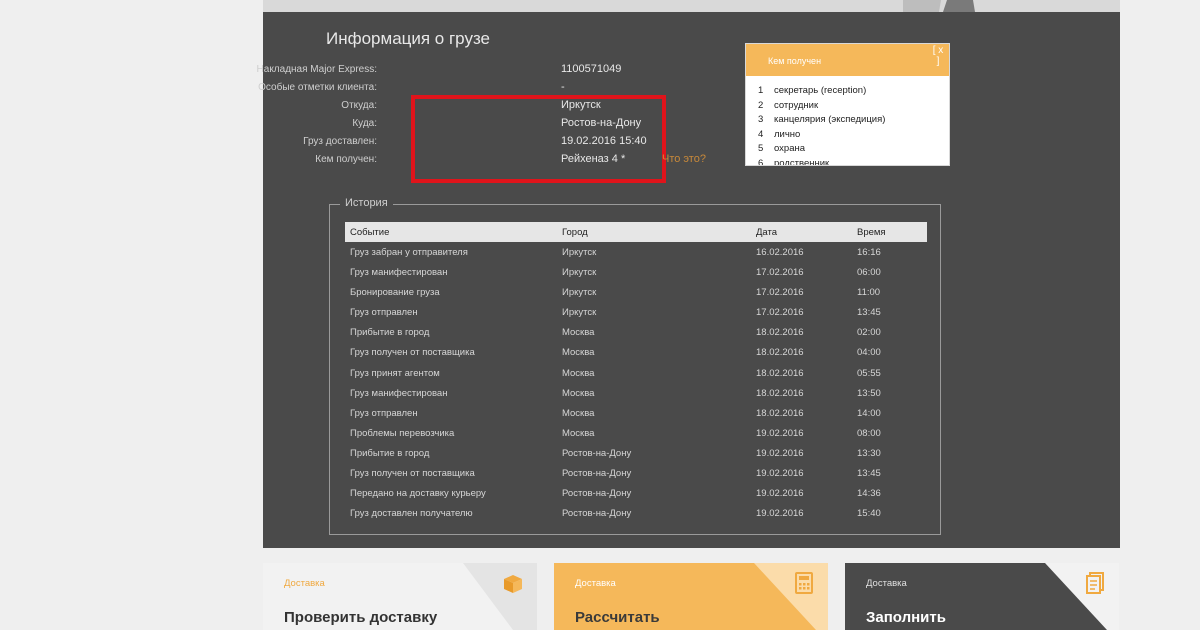 The width and height of the screenshot is (1200, 630). Describe the element at coordinates (418, 494) in the screenshot. I see `cell-event: Передано на доставку курьеру` at that location.